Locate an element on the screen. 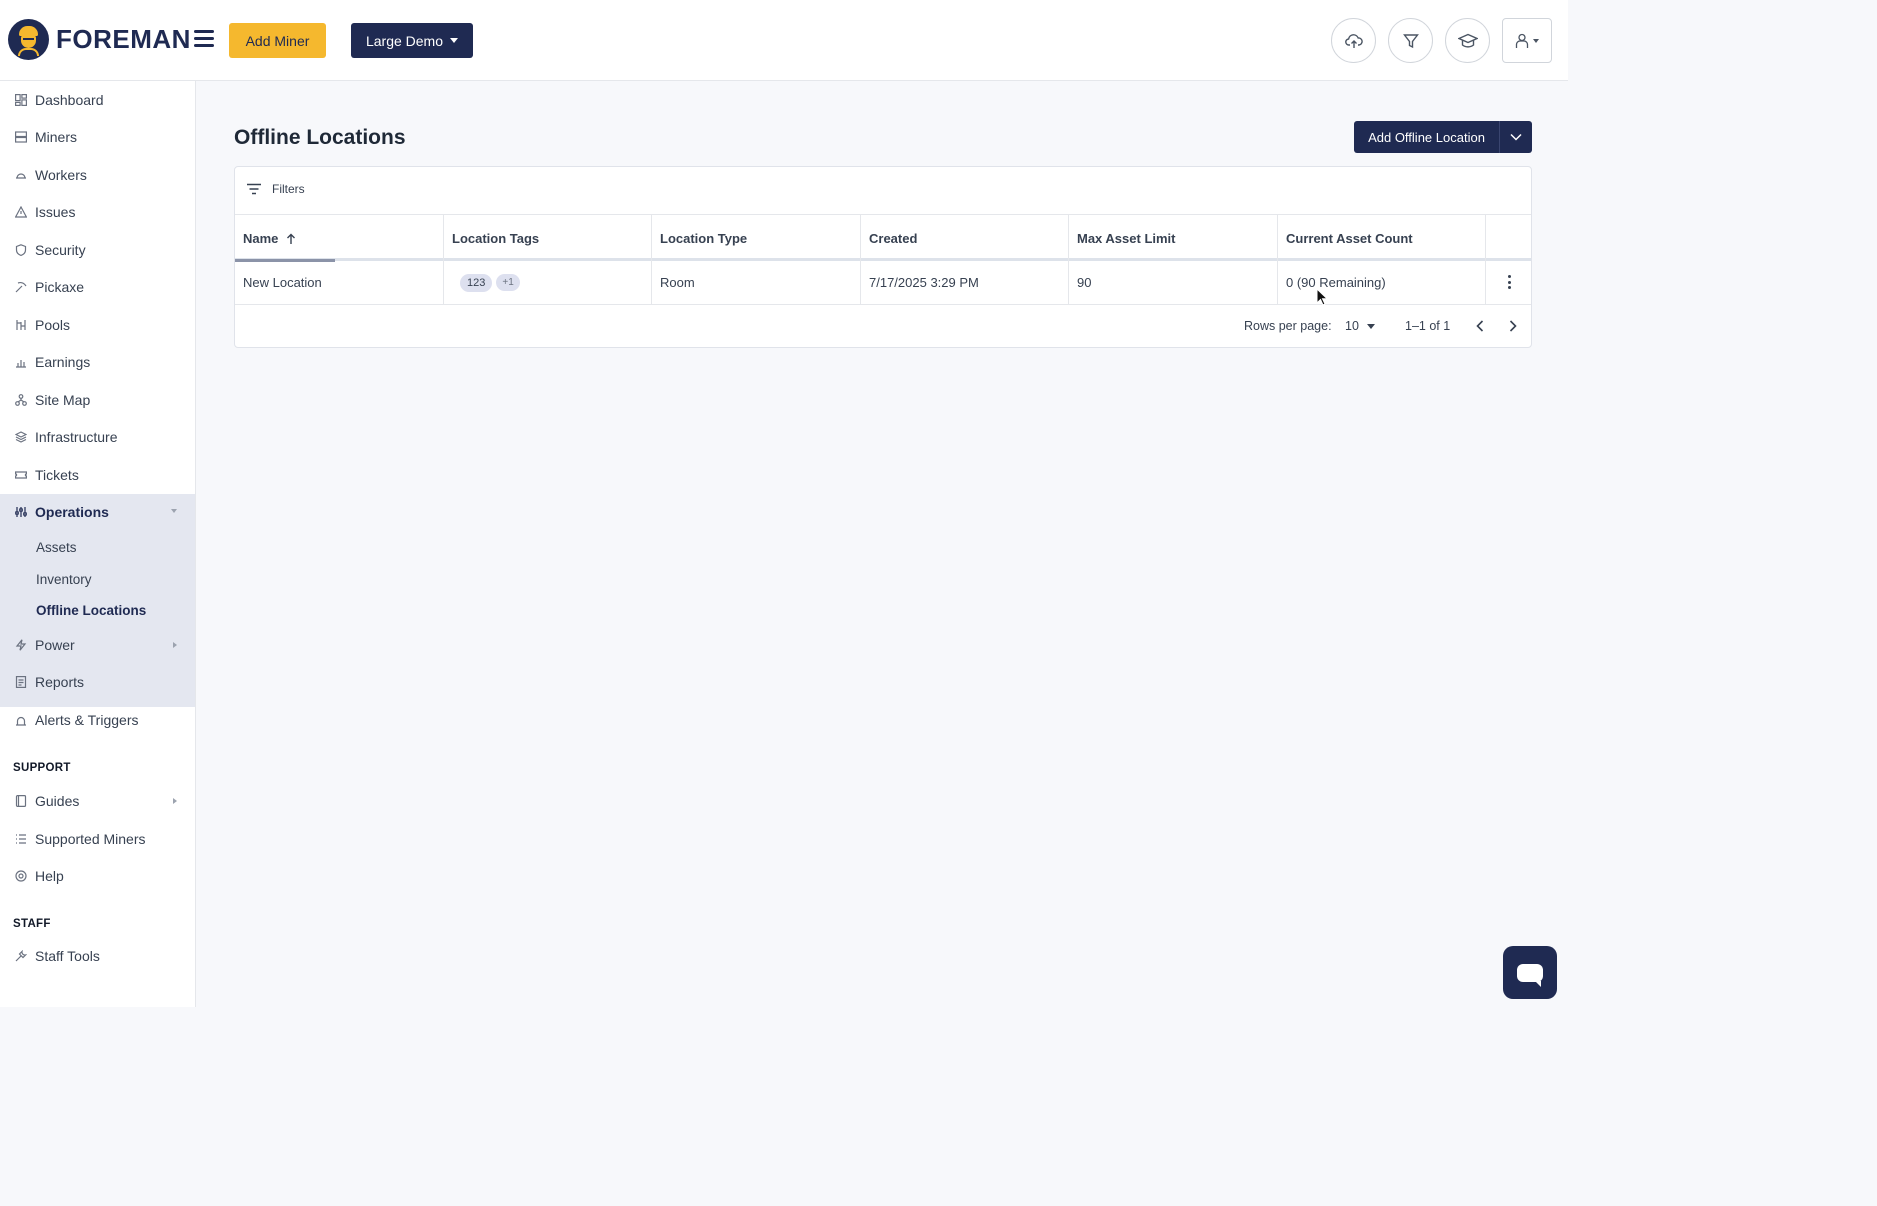  sidebar-item-security: Security is located at coordinates (97, 250).